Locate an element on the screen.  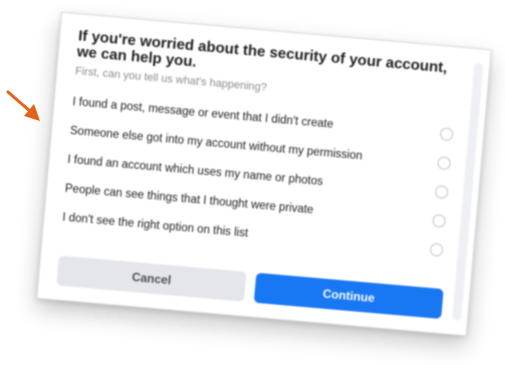
cancel-button: Cancel is located at coordinates (151, 278).